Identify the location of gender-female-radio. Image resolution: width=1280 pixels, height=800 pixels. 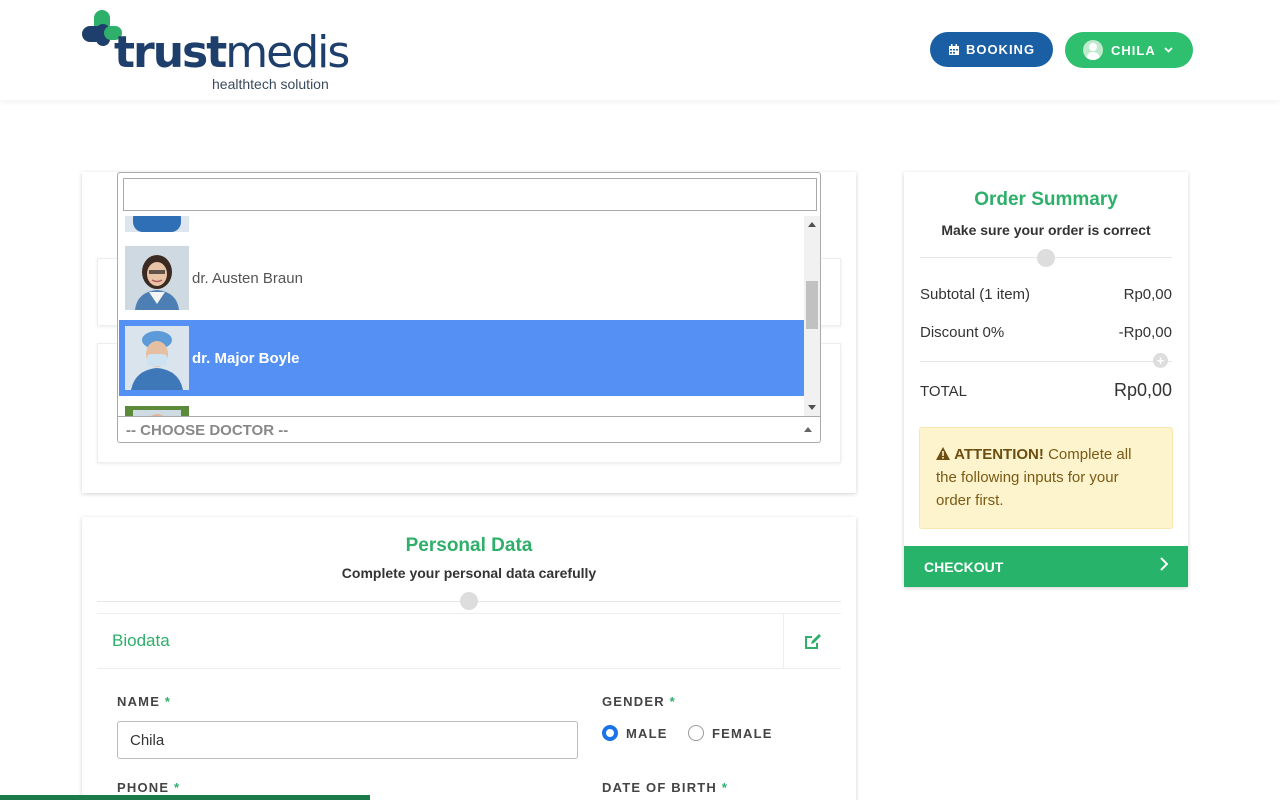
(696, 733).